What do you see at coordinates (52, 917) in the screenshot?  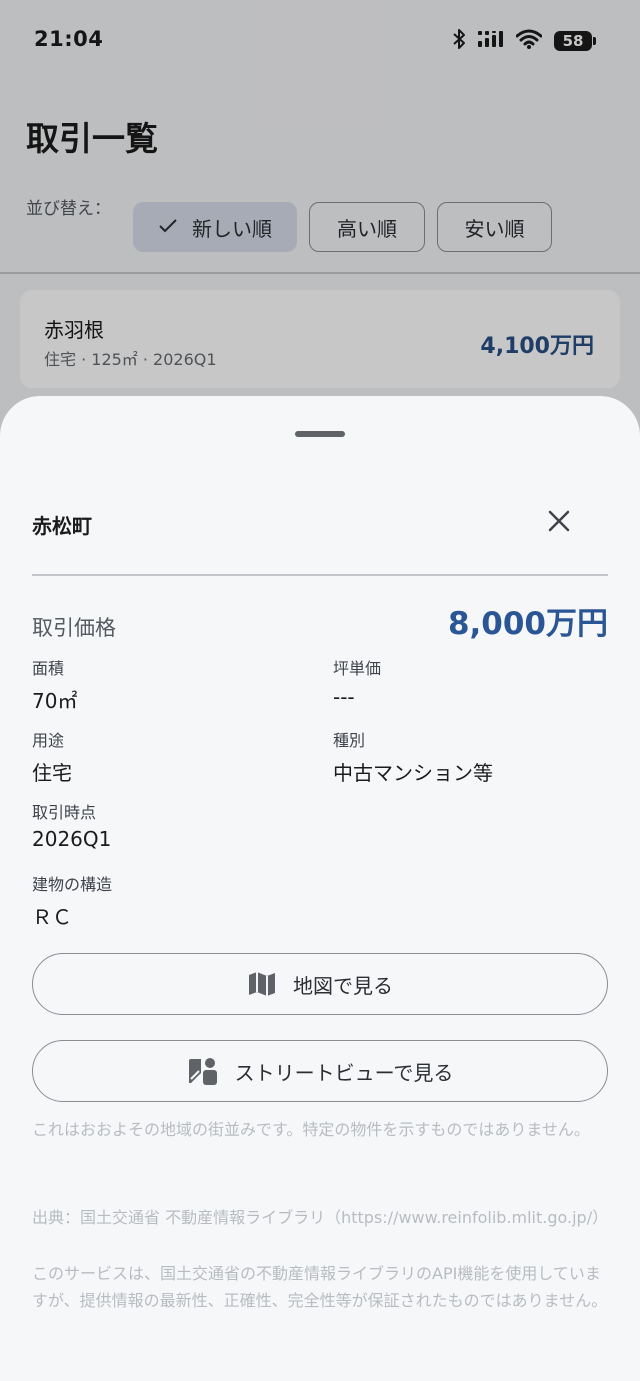 I see `structure-value: ＲＣ` at bounding box center [52, 917].